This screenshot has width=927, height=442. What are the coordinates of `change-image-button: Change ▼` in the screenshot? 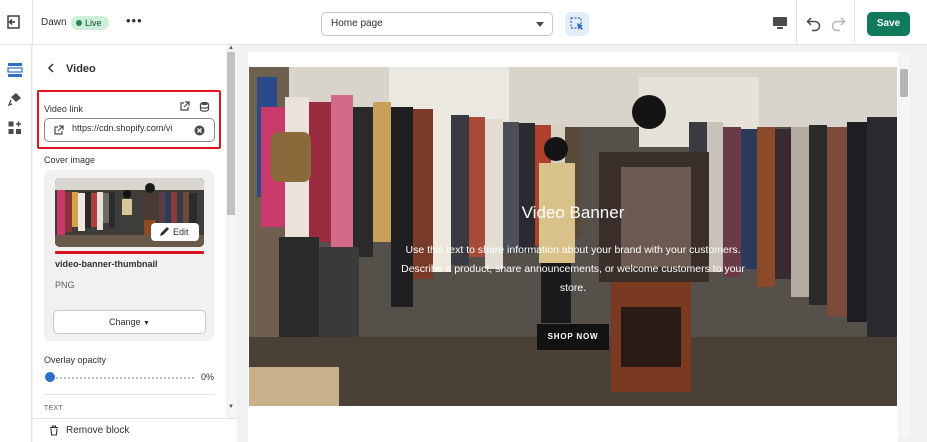 It's located at (129, 322).